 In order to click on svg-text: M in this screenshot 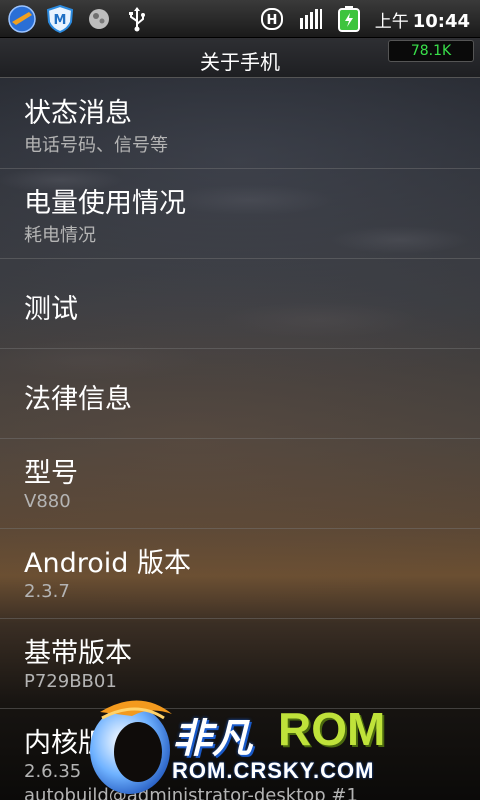, I will do `click(60, 20)`.